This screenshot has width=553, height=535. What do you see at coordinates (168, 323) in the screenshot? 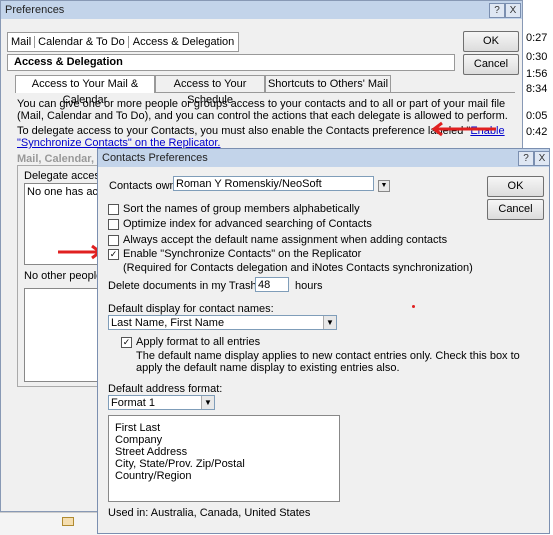
I see `default-display-value: Last Name, First Name` at bounding box center [168, 323].